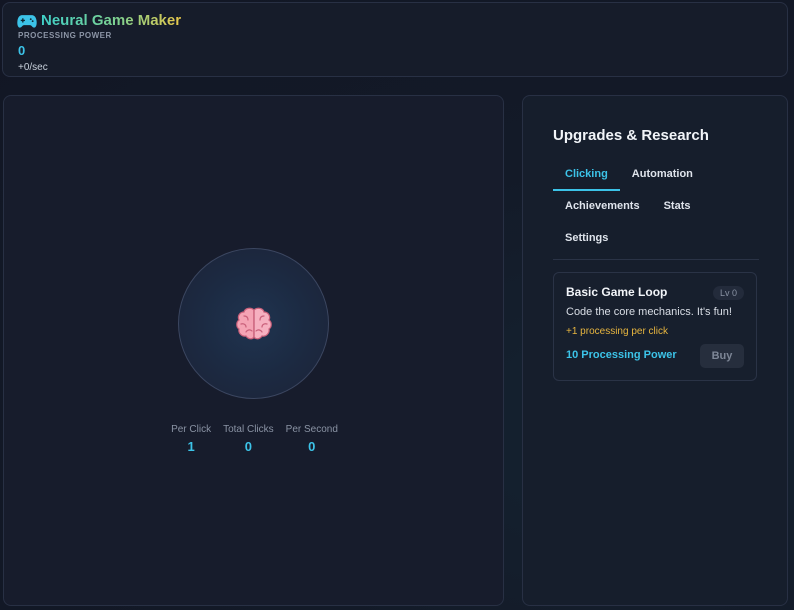  I want to click on brain-icon, so click(253, 323).